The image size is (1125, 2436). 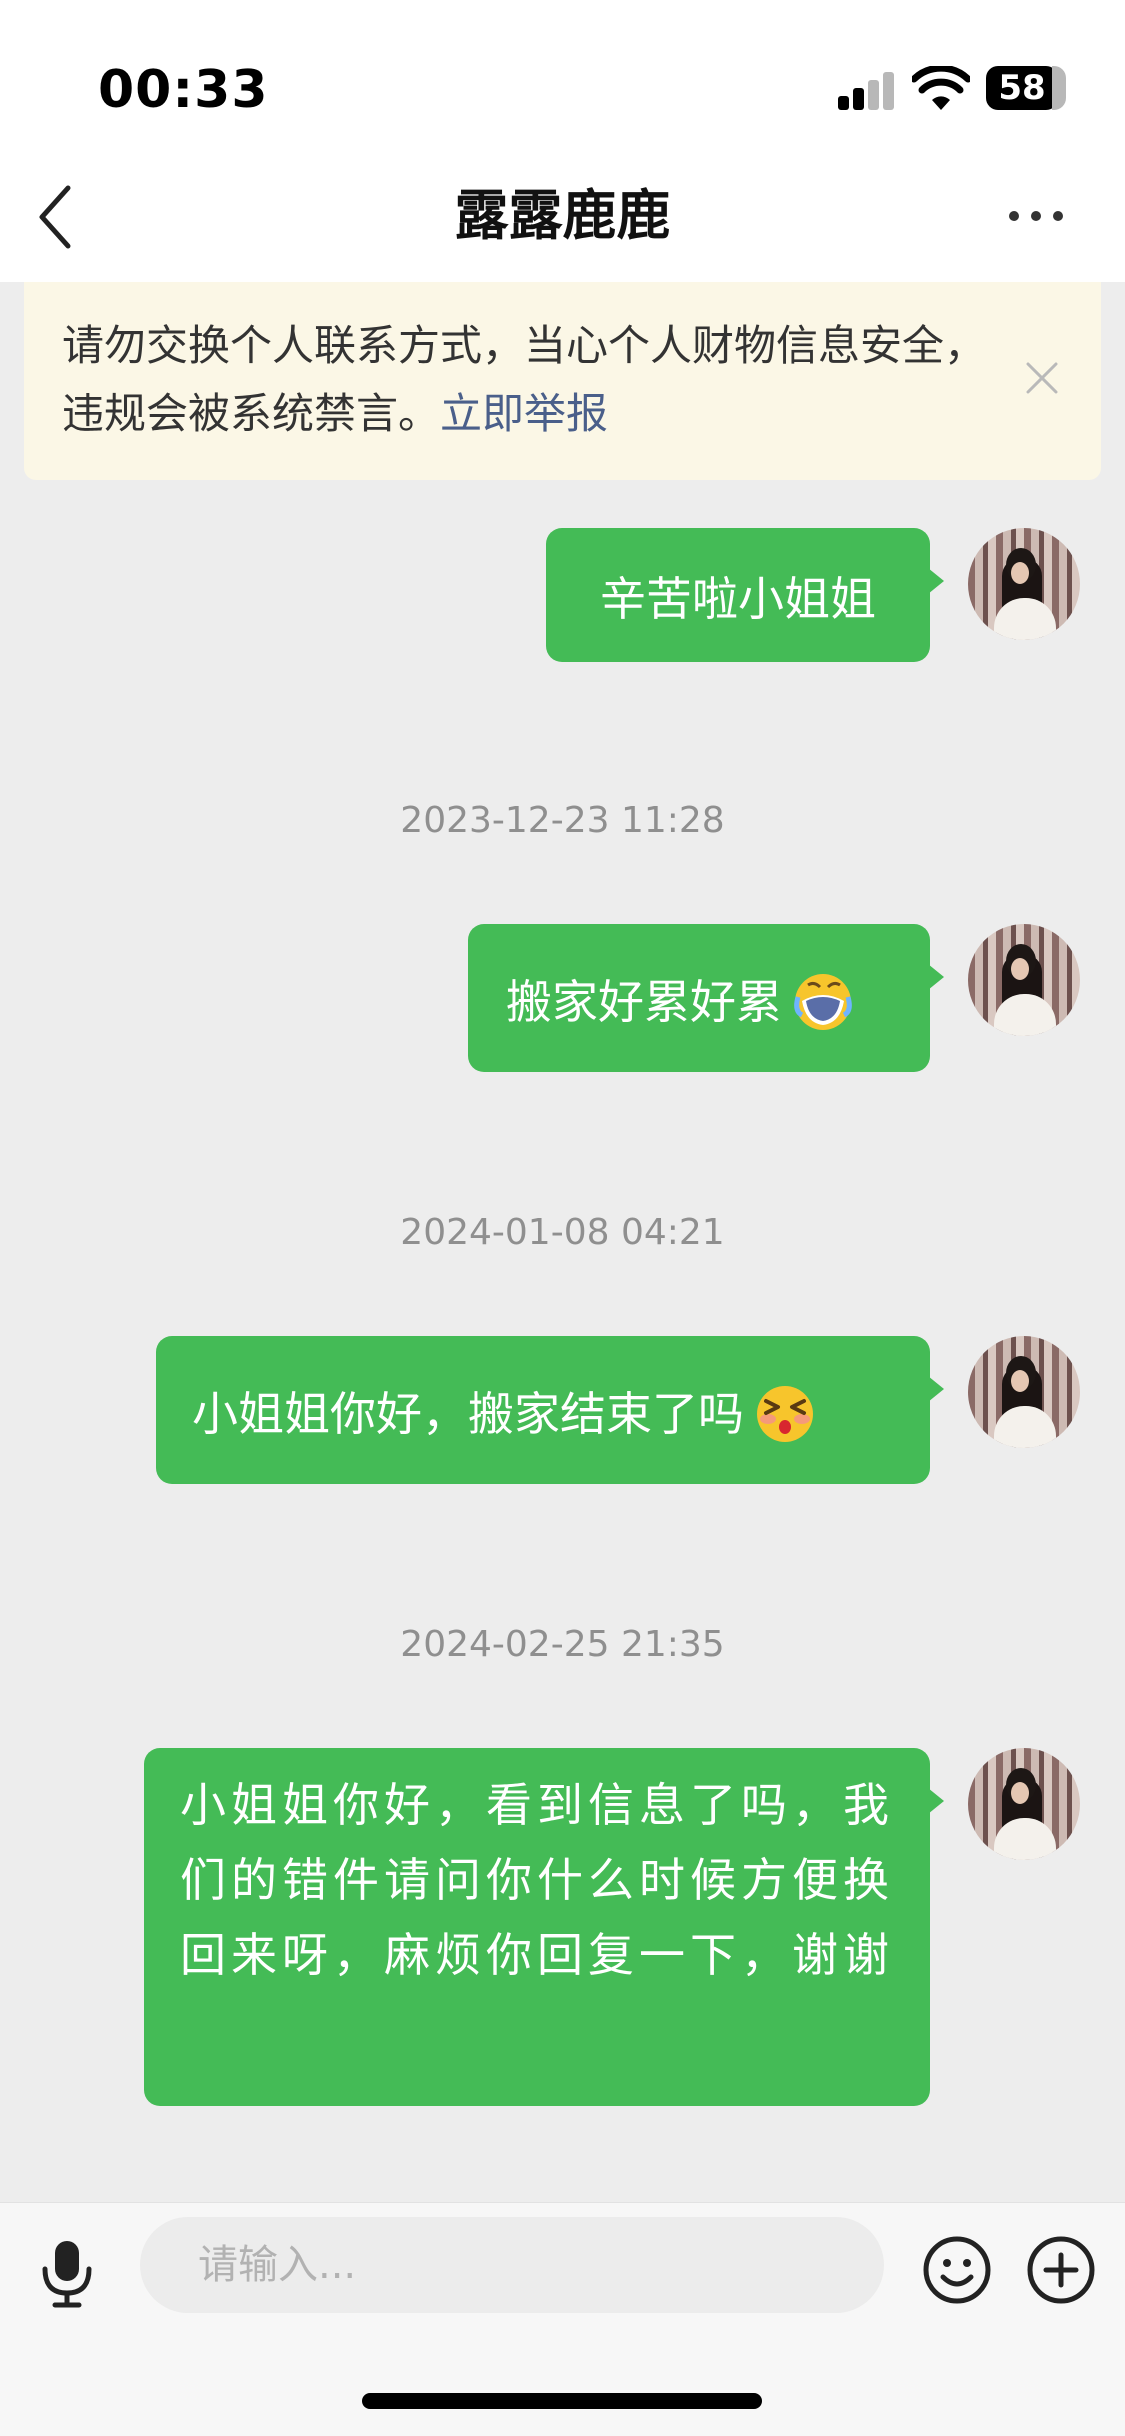 I want to click on report-link: 立即举报, so click(x=524, y=413).